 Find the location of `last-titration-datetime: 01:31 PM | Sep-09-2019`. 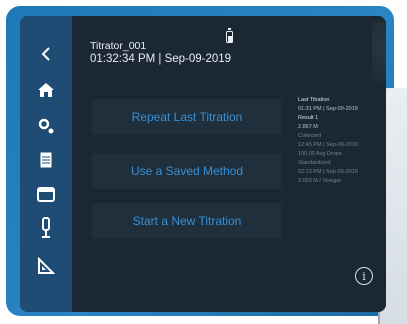

last-titration-datetime: 01:31 PM | Sep-09-2019 is located at coordinates (328, 109).